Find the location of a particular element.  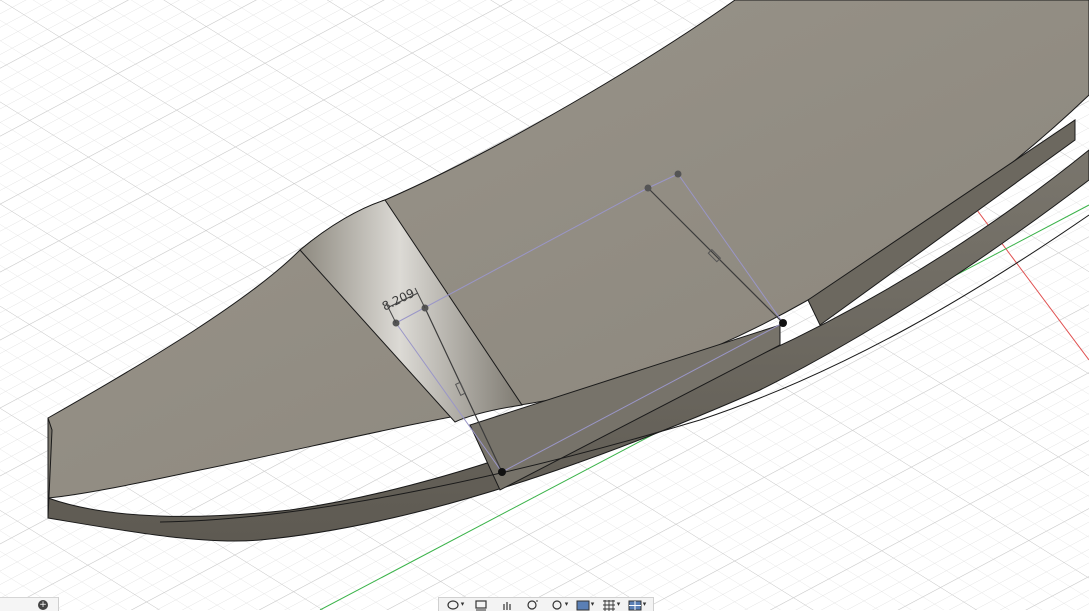

look-at-icon is located at coordinates (481, 604).